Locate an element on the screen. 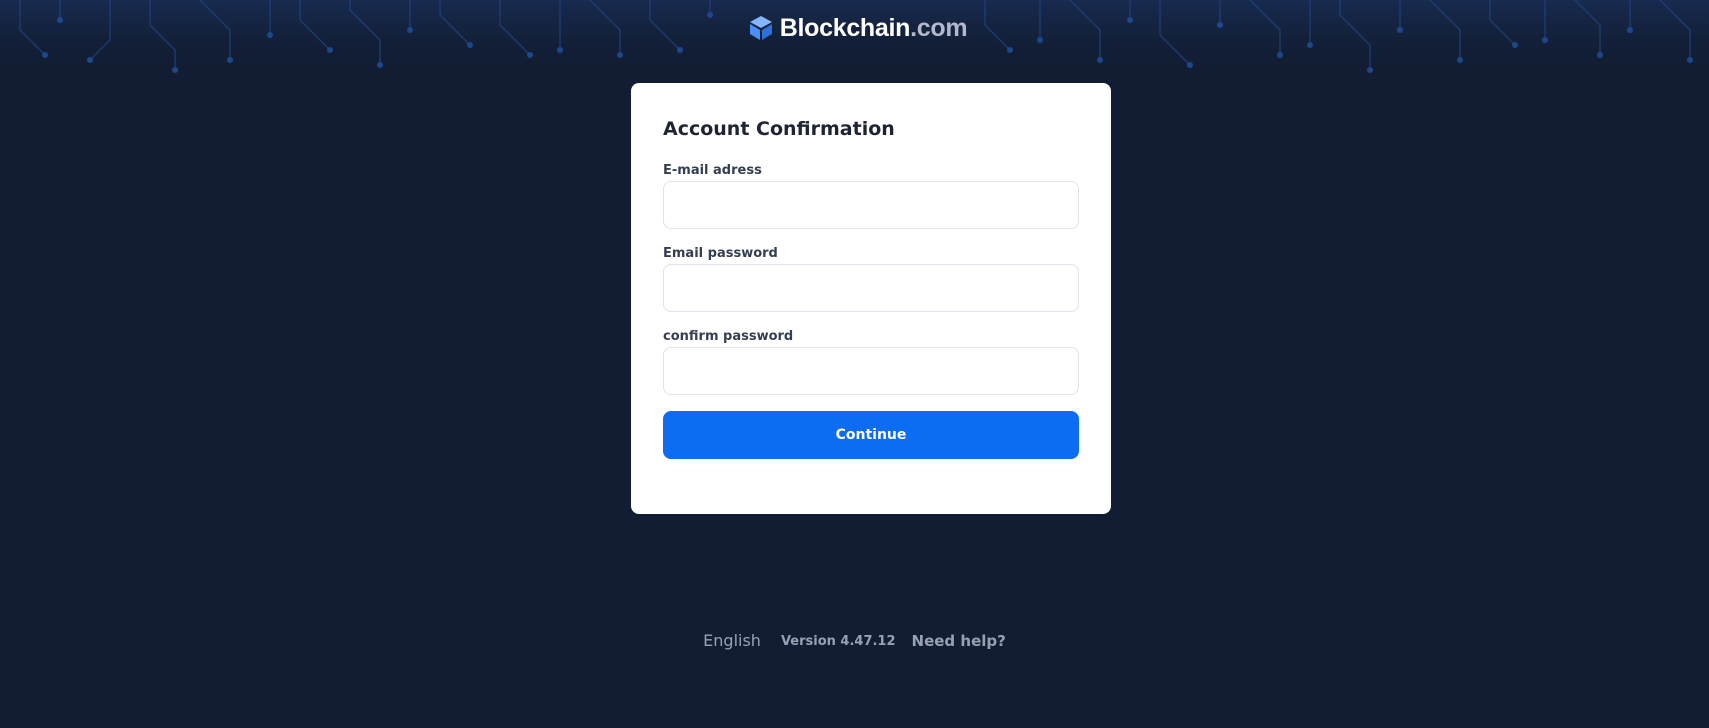  brand-logo: Blockchain .com is located at coordinates (858, 28).